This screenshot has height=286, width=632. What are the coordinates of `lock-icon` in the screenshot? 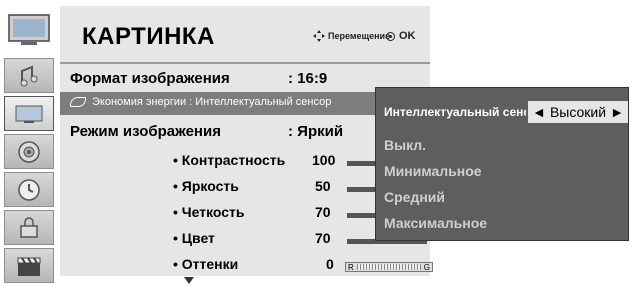 It's located at (29, 227).